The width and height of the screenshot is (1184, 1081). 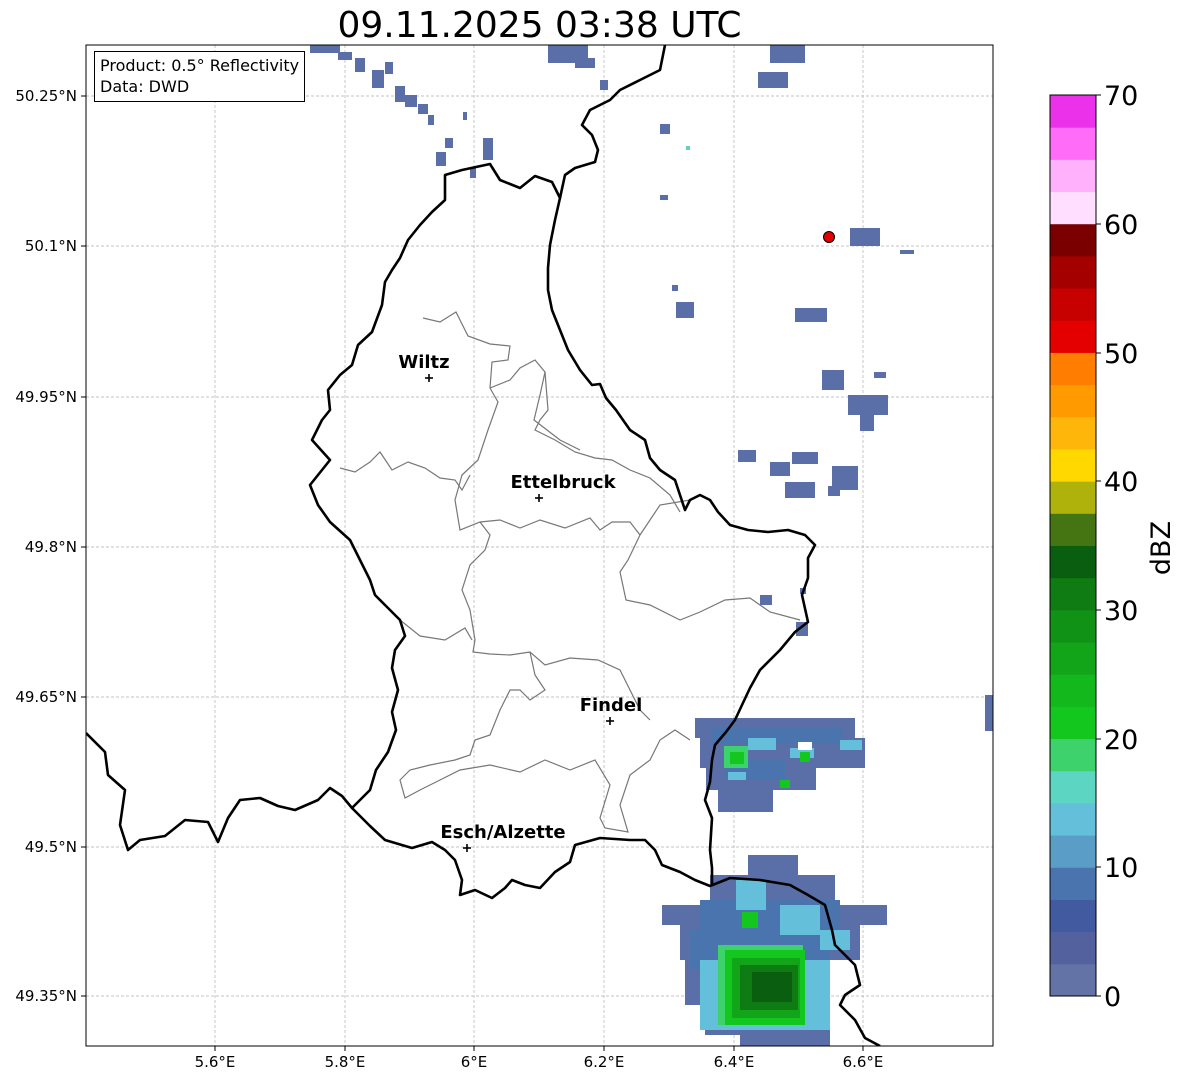 What do you see at coordinates (46, 697) in the screenshot?
I see `lat-tick-label: 49.65°N` at bounding box center [46, 697].